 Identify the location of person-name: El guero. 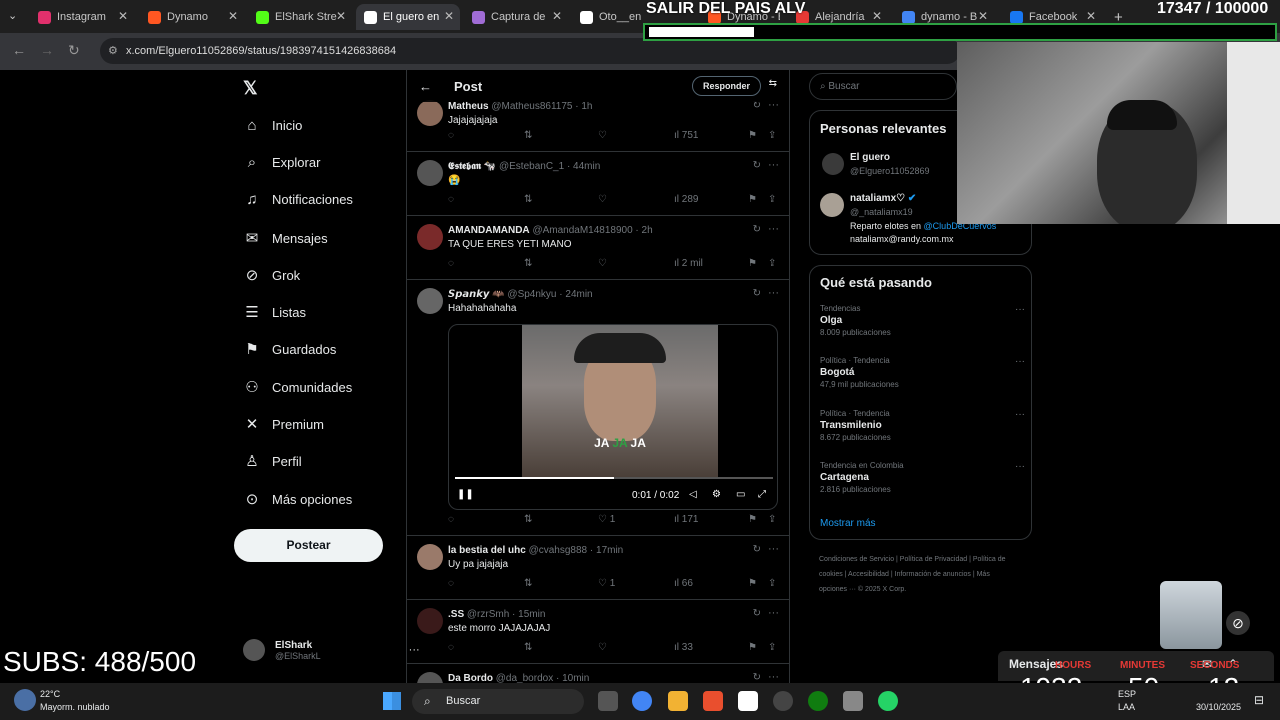
(870, 157).